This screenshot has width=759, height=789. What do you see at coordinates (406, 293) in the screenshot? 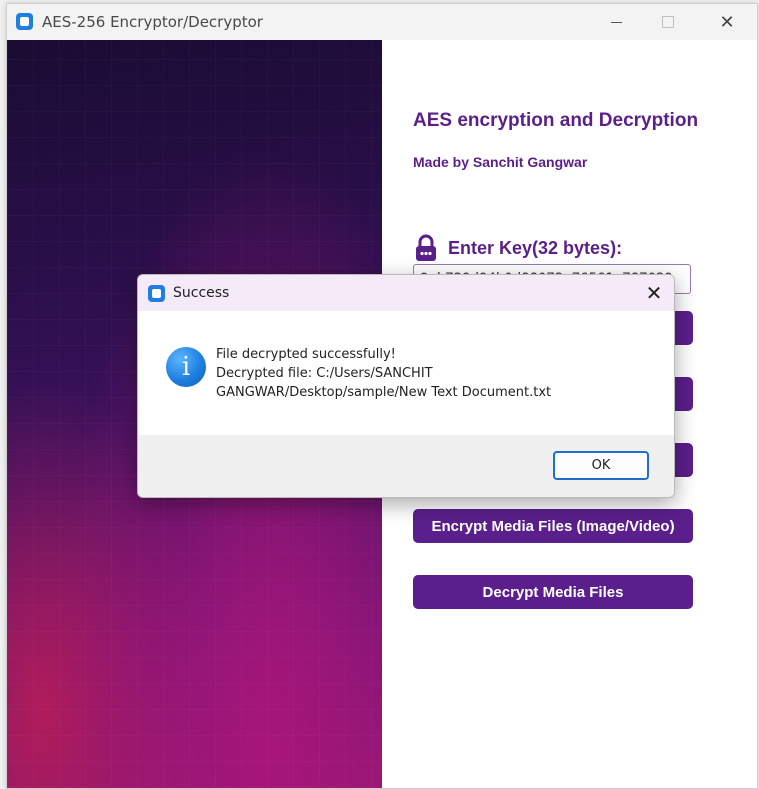
I see `dialog-titlebar: Success ✕` at bounding box center [406, 293].